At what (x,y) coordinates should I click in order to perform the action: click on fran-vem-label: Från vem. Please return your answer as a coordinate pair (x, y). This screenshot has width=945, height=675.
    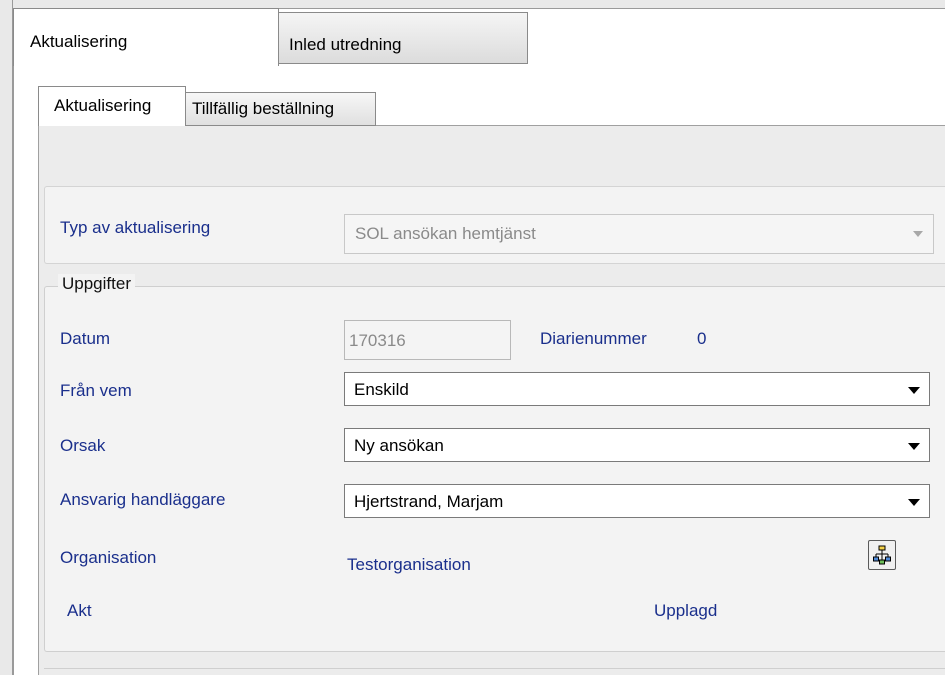
    Looking at the image, I should click on (96, 390).